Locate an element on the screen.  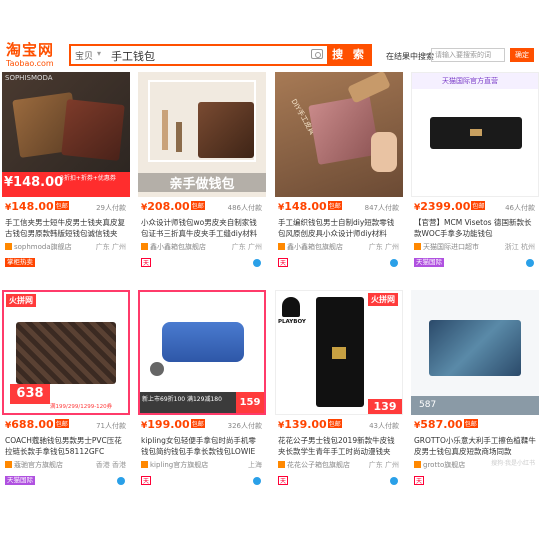
tmall-global-badge: 天猫国际 is located at coordinates (429, 262).